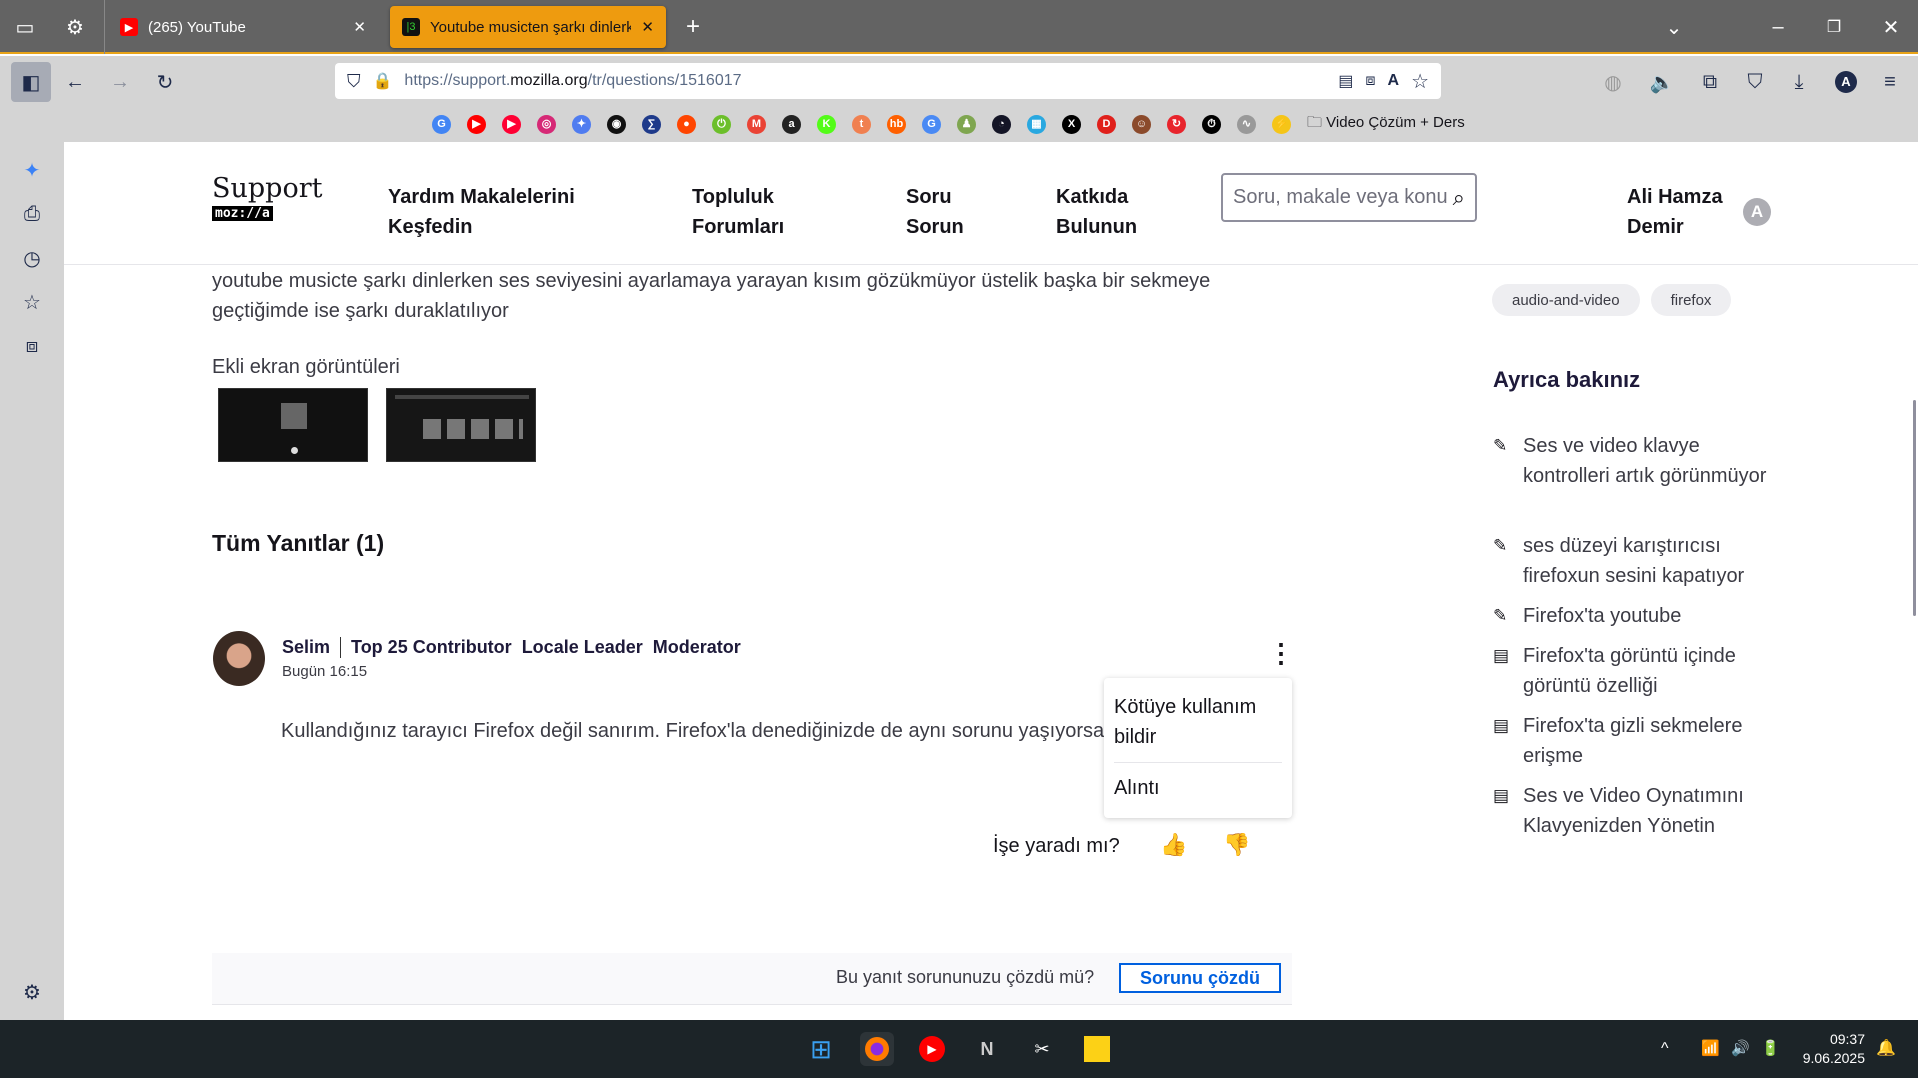  What do you see at coordinates (1710, 82) in the screenshot?
I see `extensions-icon: ⧉` at bounding box center [1710, 82].